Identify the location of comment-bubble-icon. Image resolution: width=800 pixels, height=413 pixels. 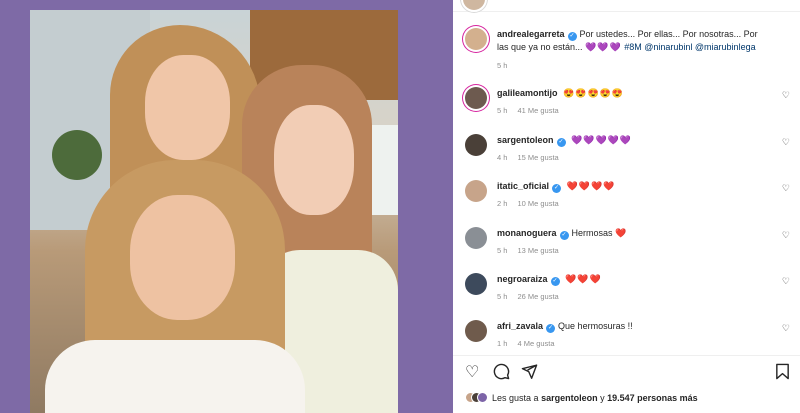
(501, 373).